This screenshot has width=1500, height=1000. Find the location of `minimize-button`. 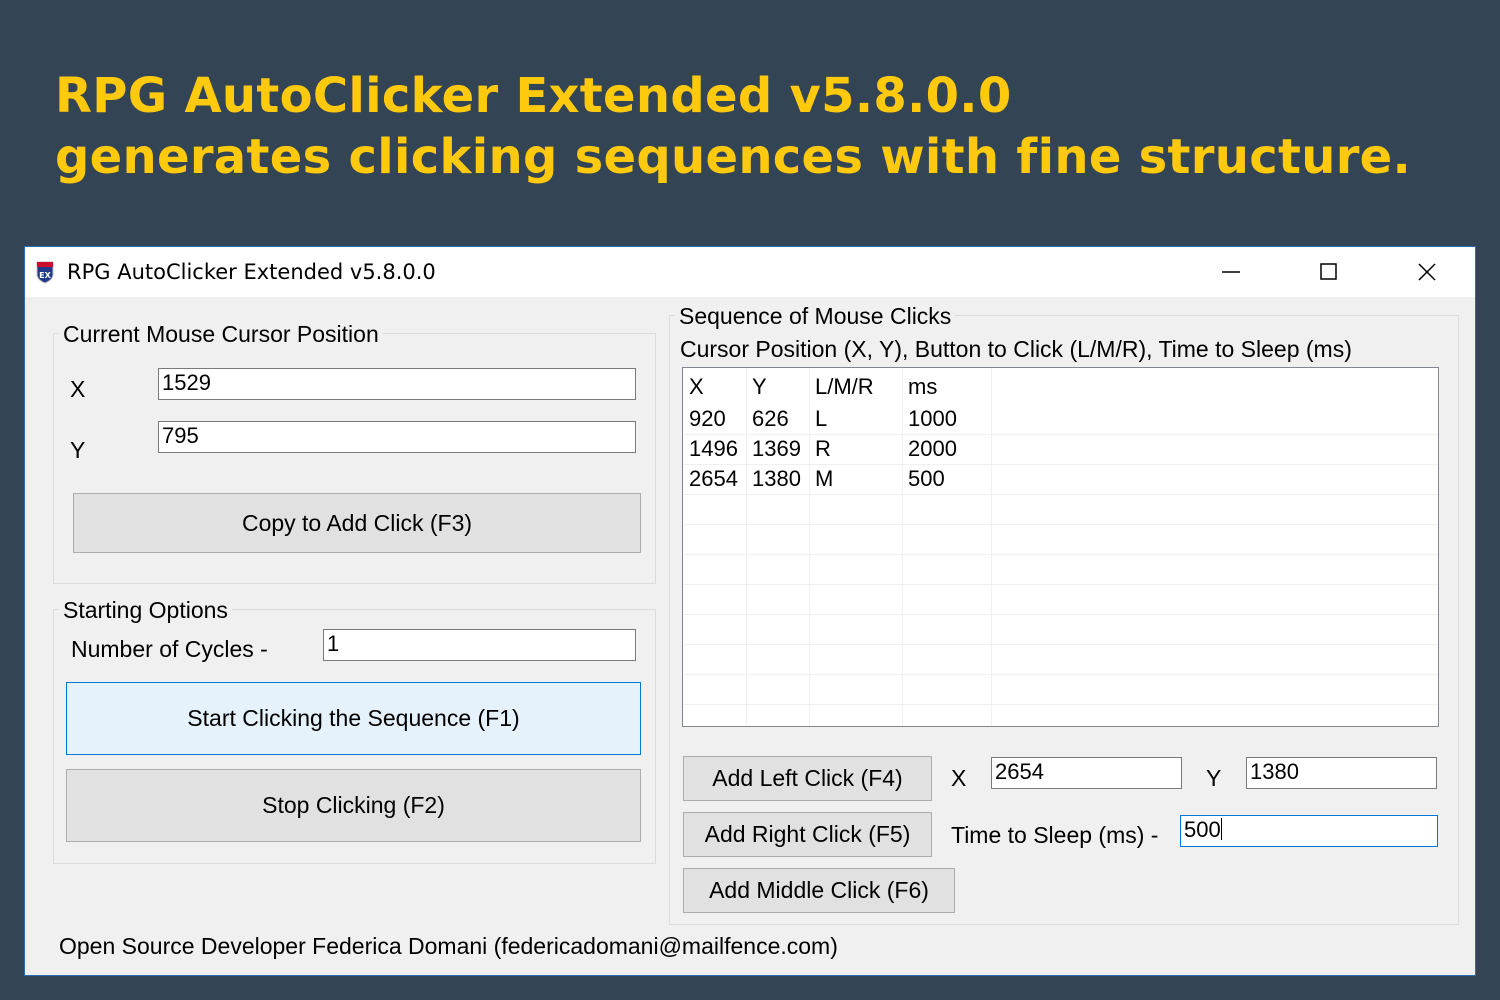

minimize-button is located at coordinates (1231, 272).